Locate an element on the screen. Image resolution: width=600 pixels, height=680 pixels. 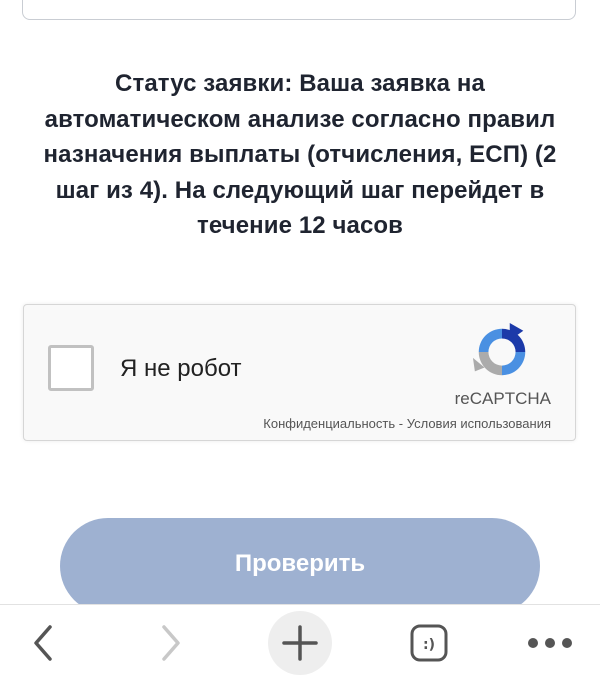
privacy-link: Конфиденциальность is located at coordinates (329, 423).